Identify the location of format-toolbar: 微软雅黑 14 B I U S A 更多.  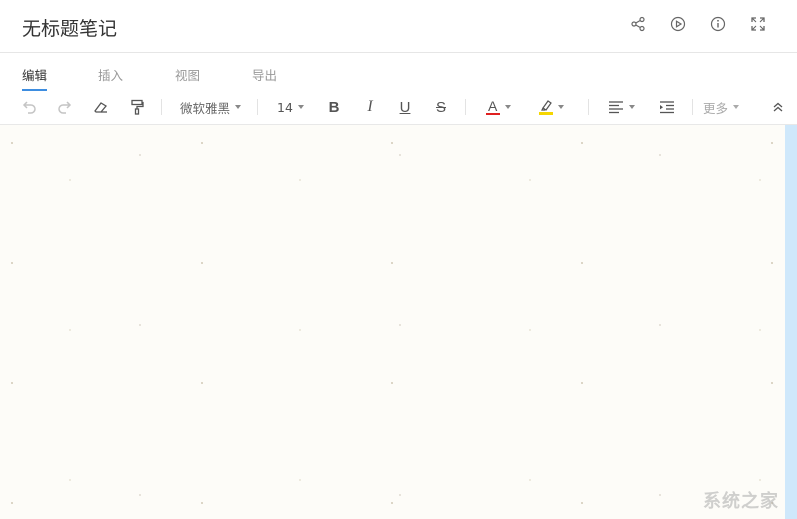
(398, 107).